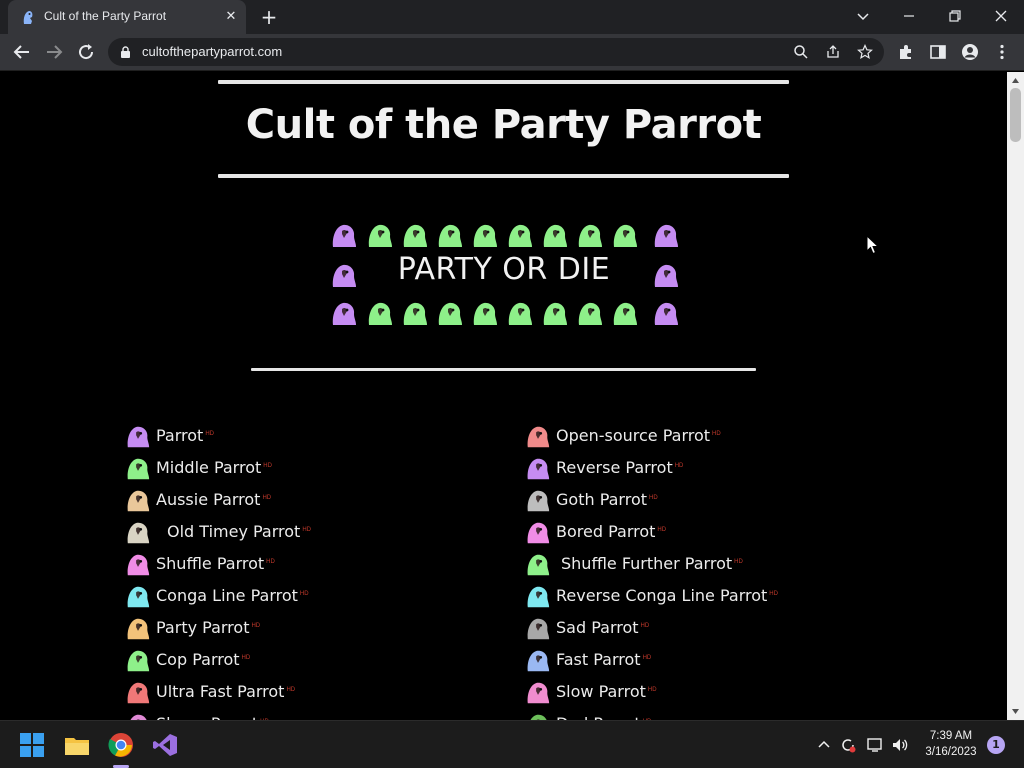 This screenshot has width=1024, height=768. I want to click on parrot-name: Aussie Parrot HD, so click(213, 499).